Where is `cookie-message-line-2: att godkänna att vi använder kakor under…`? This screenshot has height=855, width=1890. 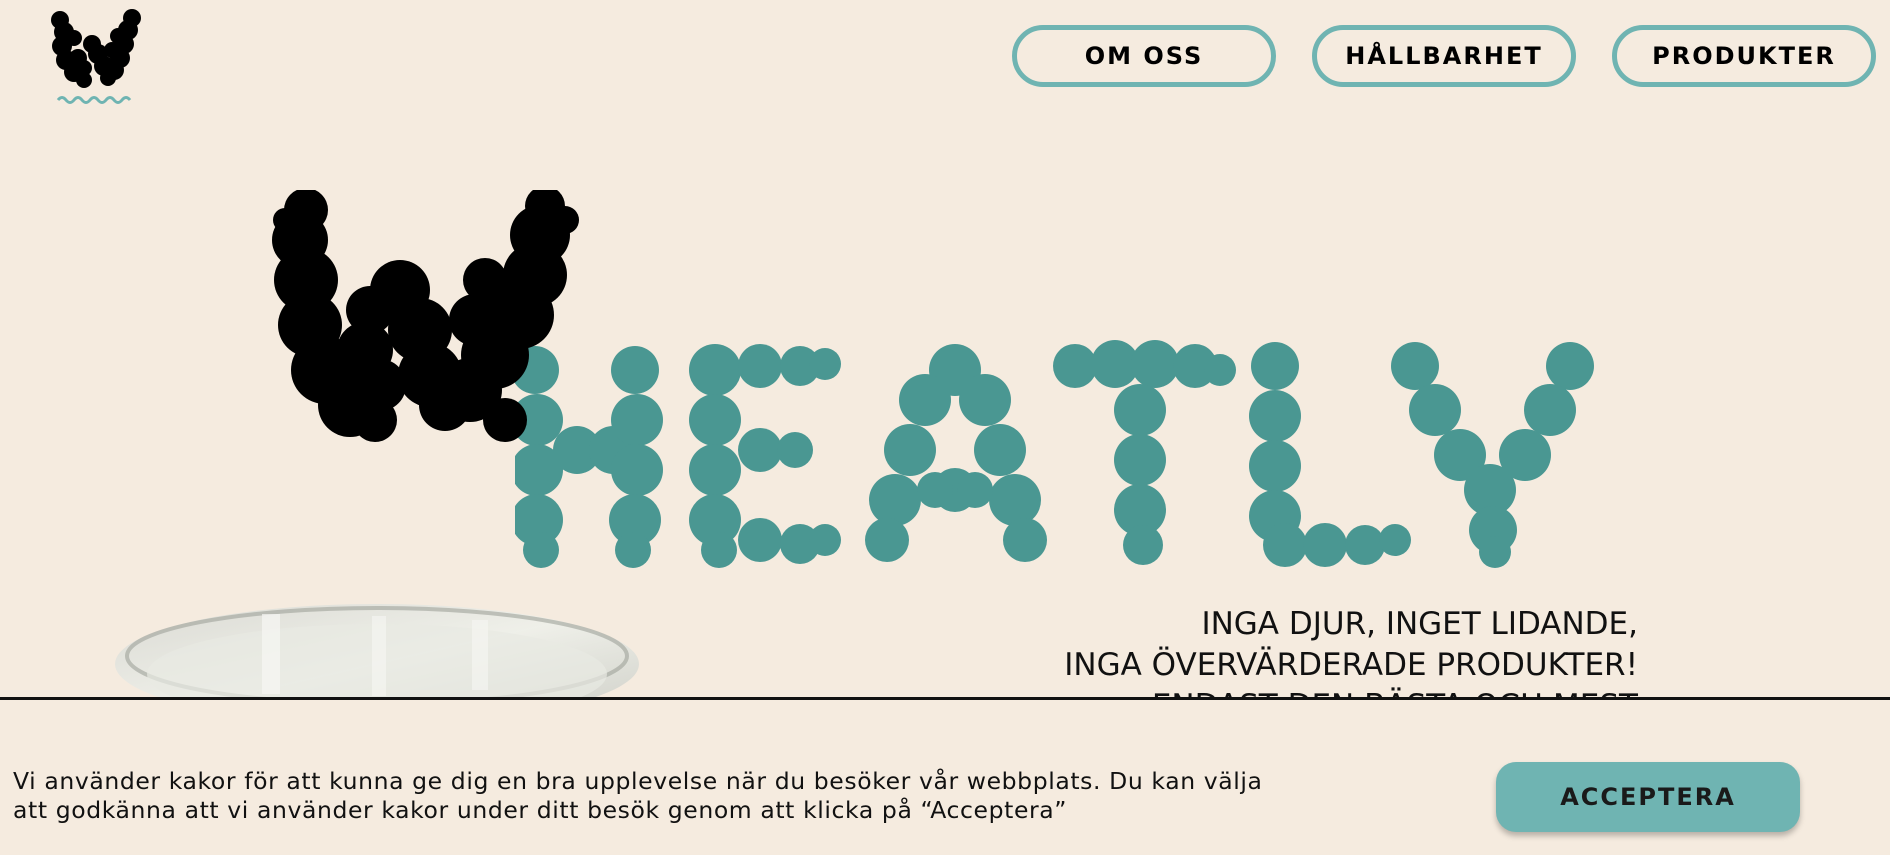 cookie-message-line-2: att godkänna att vi använder kakor under… is located at coordinates (540, 810).